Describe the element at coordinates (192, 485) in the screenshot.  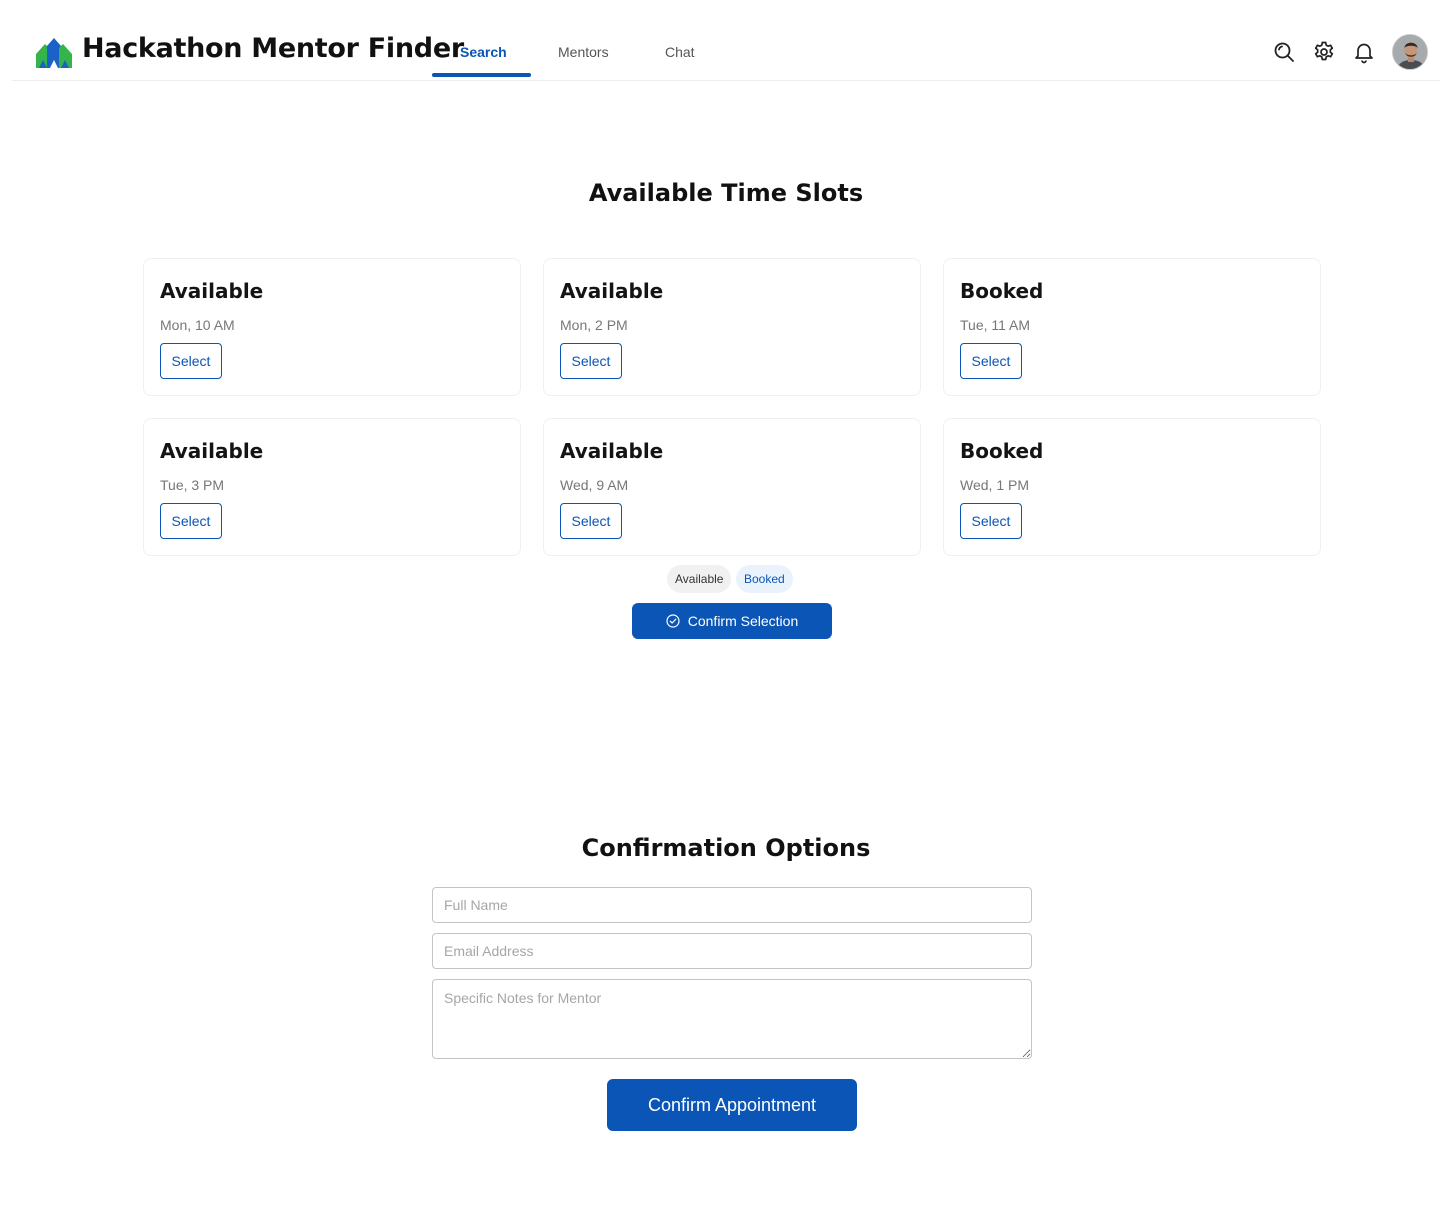
I see `slot-time: Tue, 3 PM` at that location.